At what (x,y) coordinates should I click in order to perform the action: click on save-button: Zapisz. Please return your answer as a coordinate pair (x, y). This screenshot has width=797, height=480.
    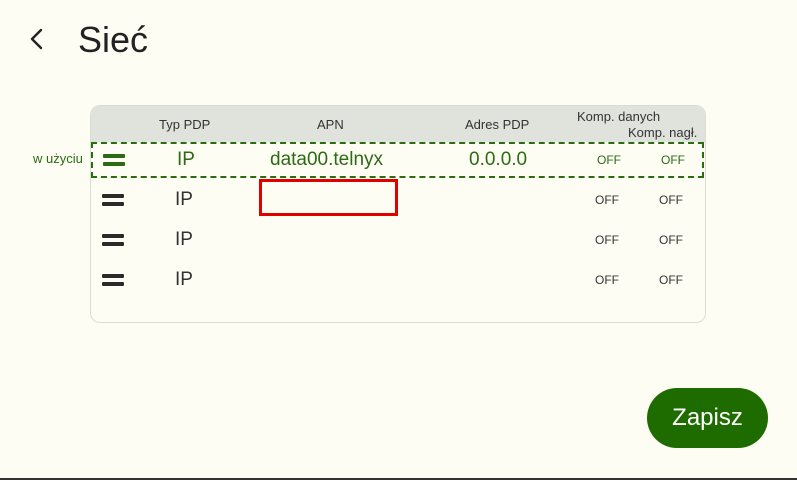
    Looking at the image, I should click on (707, 418).